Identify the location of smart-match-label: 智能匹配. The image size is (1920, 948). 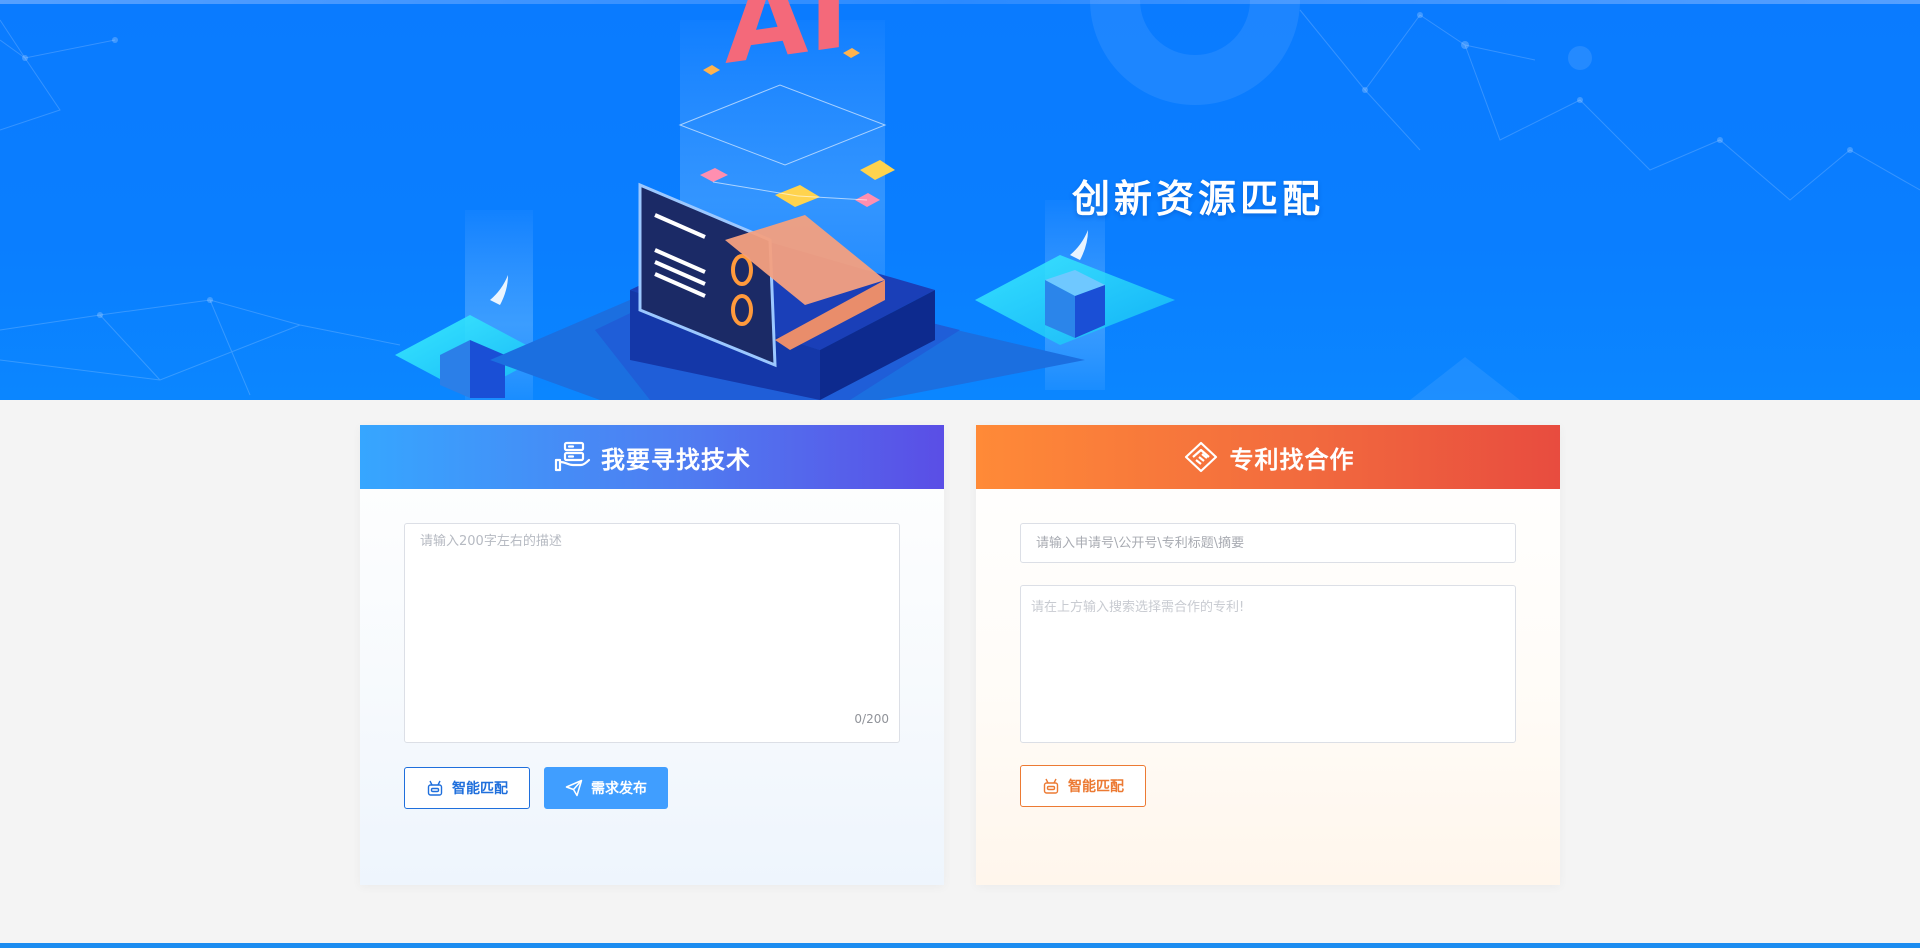
(480, 789).